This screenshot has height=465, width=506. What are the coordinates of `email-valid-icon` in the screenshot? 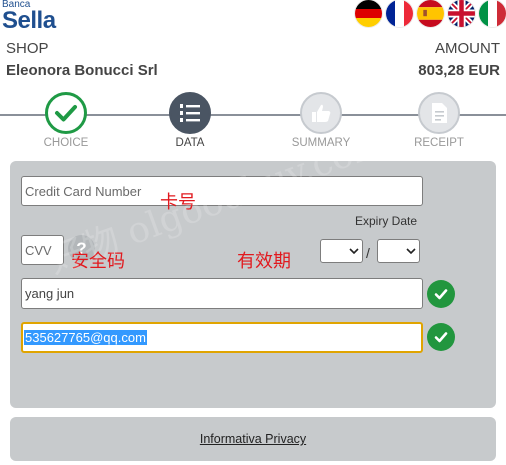 It's located at (441, 337).